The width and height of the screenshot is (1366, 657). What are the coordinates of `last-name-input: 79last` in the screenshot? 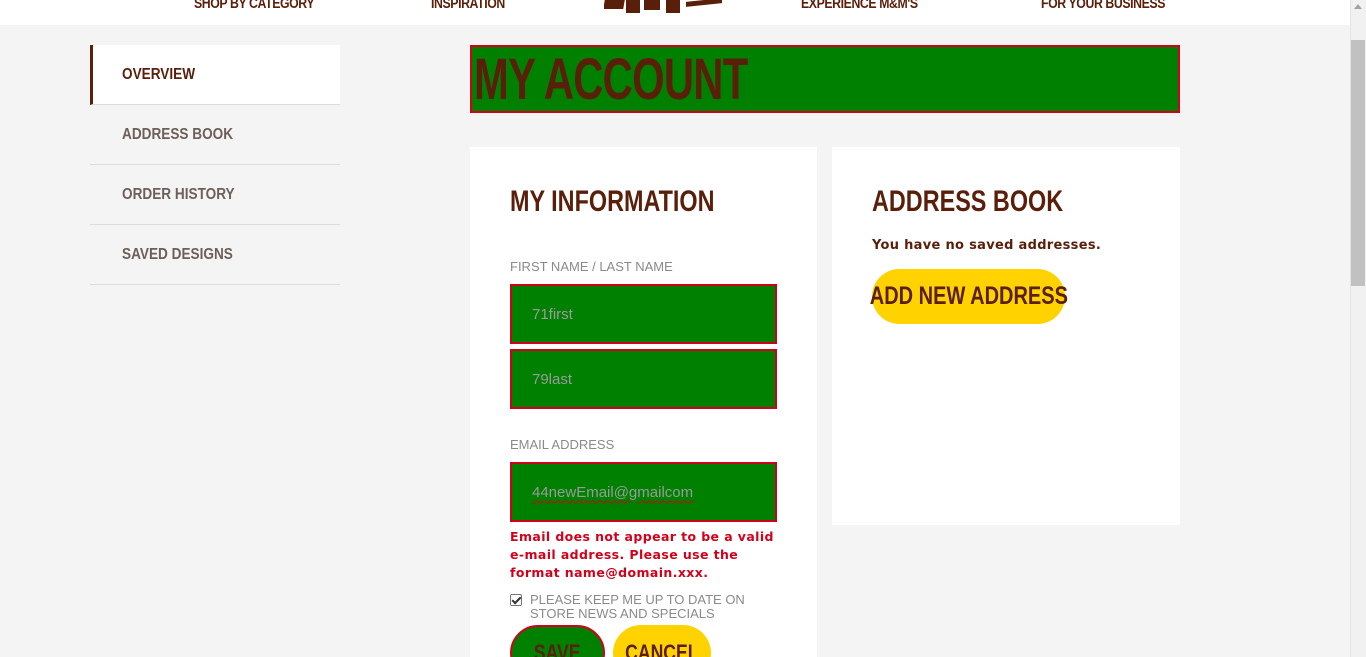 It's located at (643, 379).